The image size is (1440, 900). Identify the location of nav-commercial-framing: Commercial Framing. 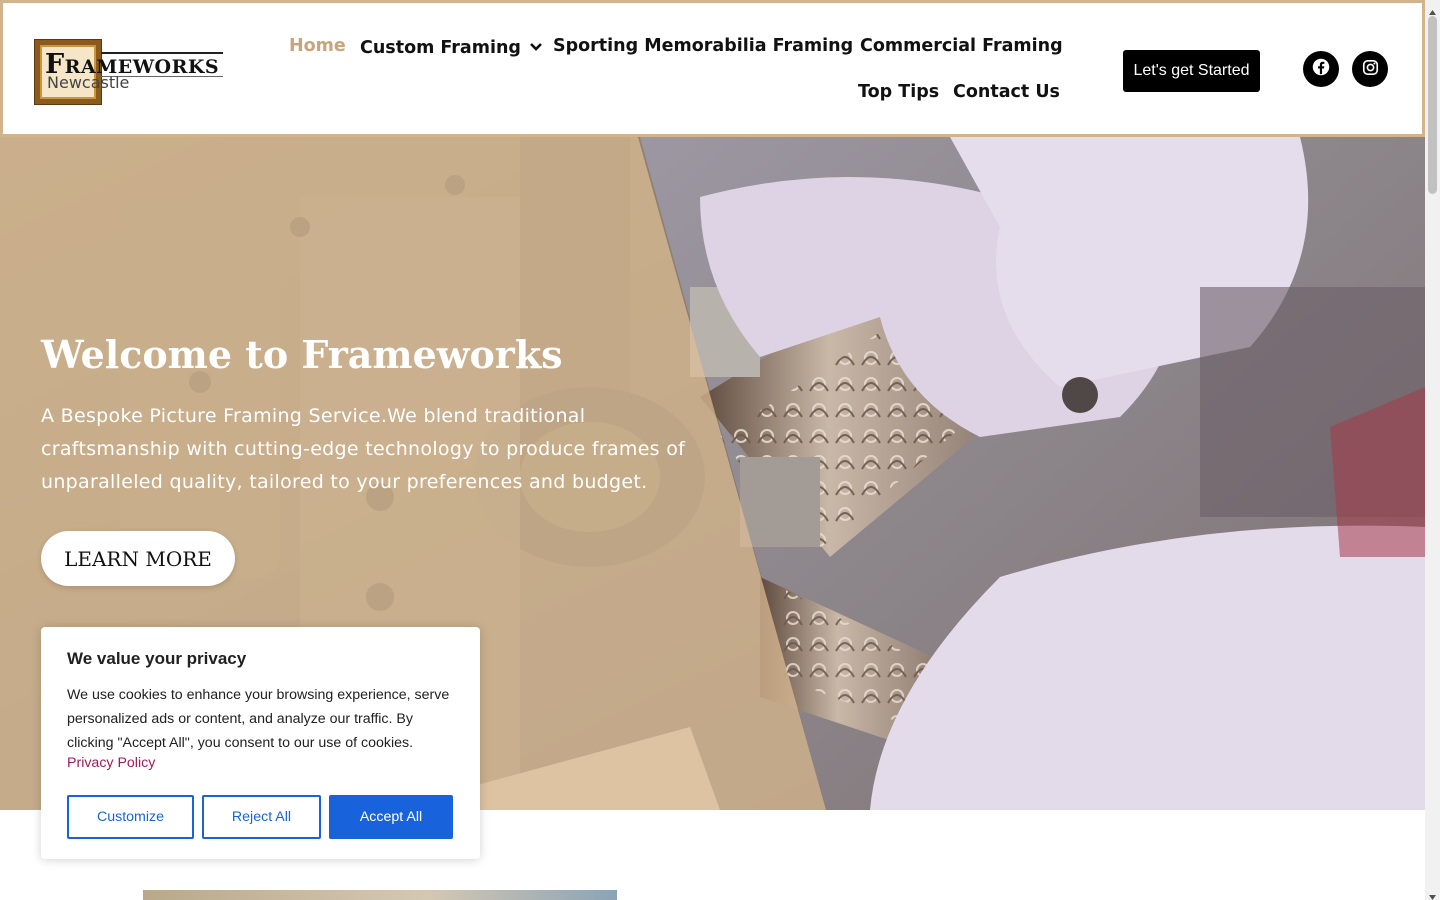
(961, 46).